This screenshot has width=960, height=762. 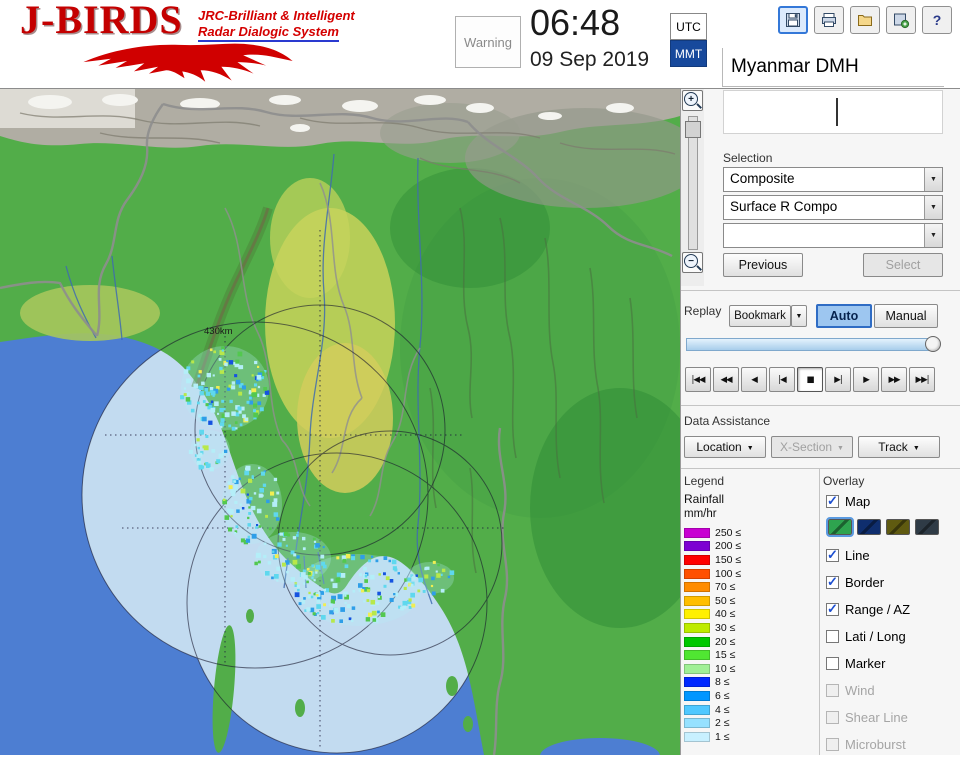 What do you see at coordinates (750, 710) in the screenshot?
I see `legend-row: 4 ≤` at bounding box center [750, 710].